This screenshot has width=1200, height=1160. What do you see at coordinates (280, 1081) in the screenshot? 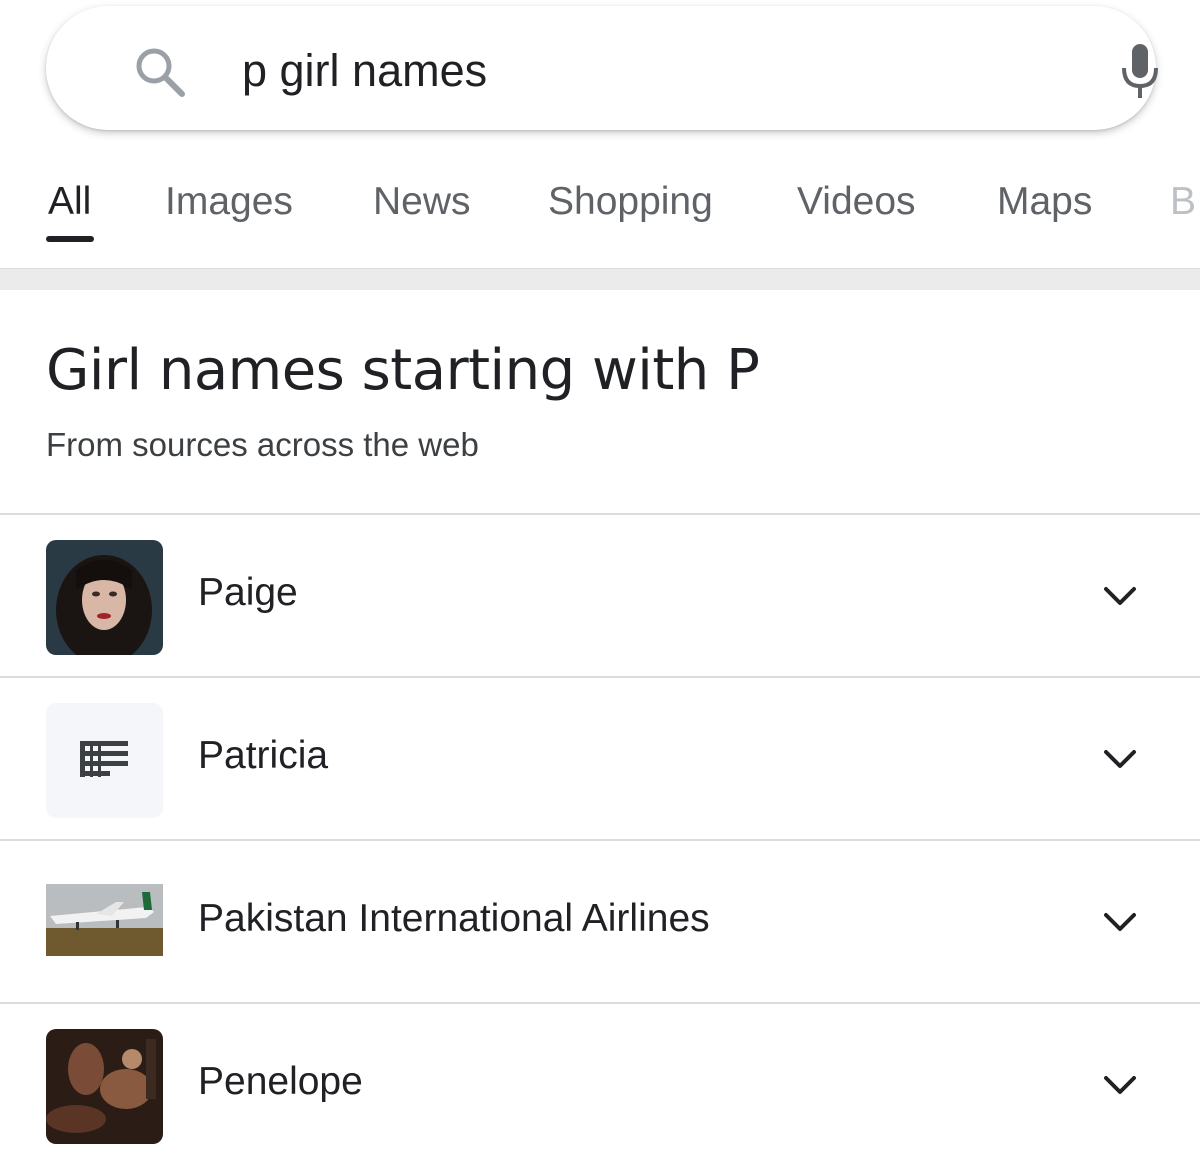
I see `result-label: Penelope` at bounding box center [280, 1081].